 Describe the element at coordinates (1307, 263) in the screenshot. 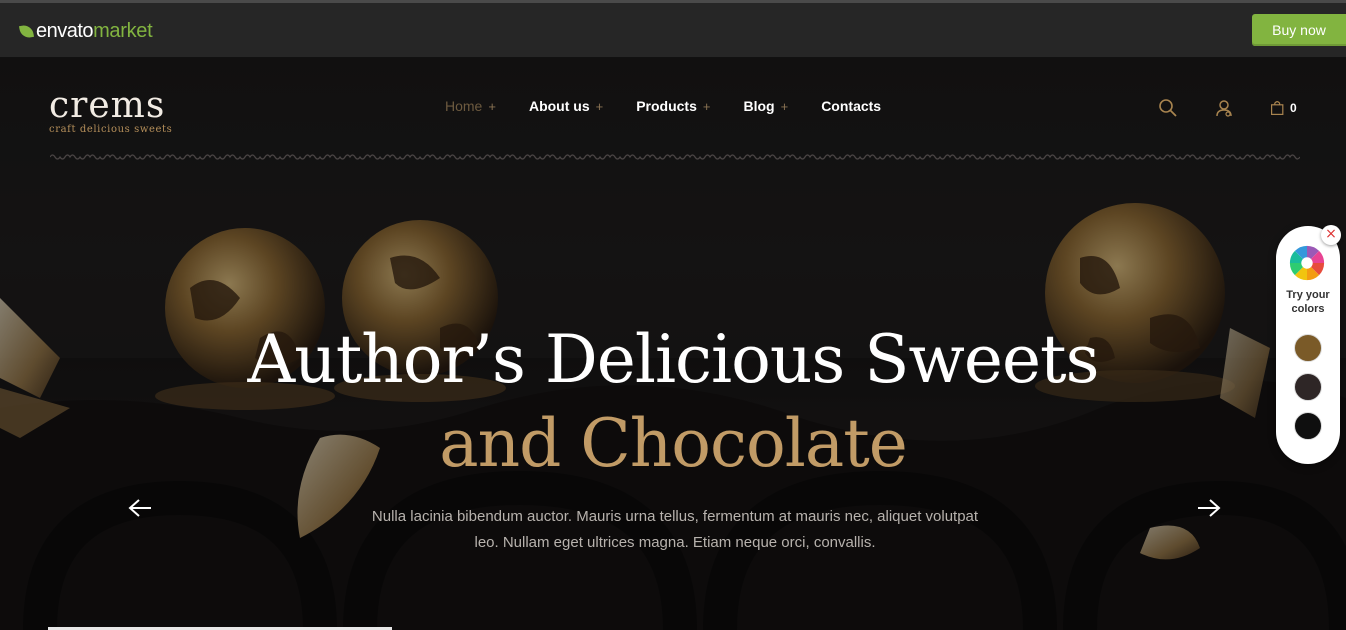

I see `color-wheel-icon` at that location.